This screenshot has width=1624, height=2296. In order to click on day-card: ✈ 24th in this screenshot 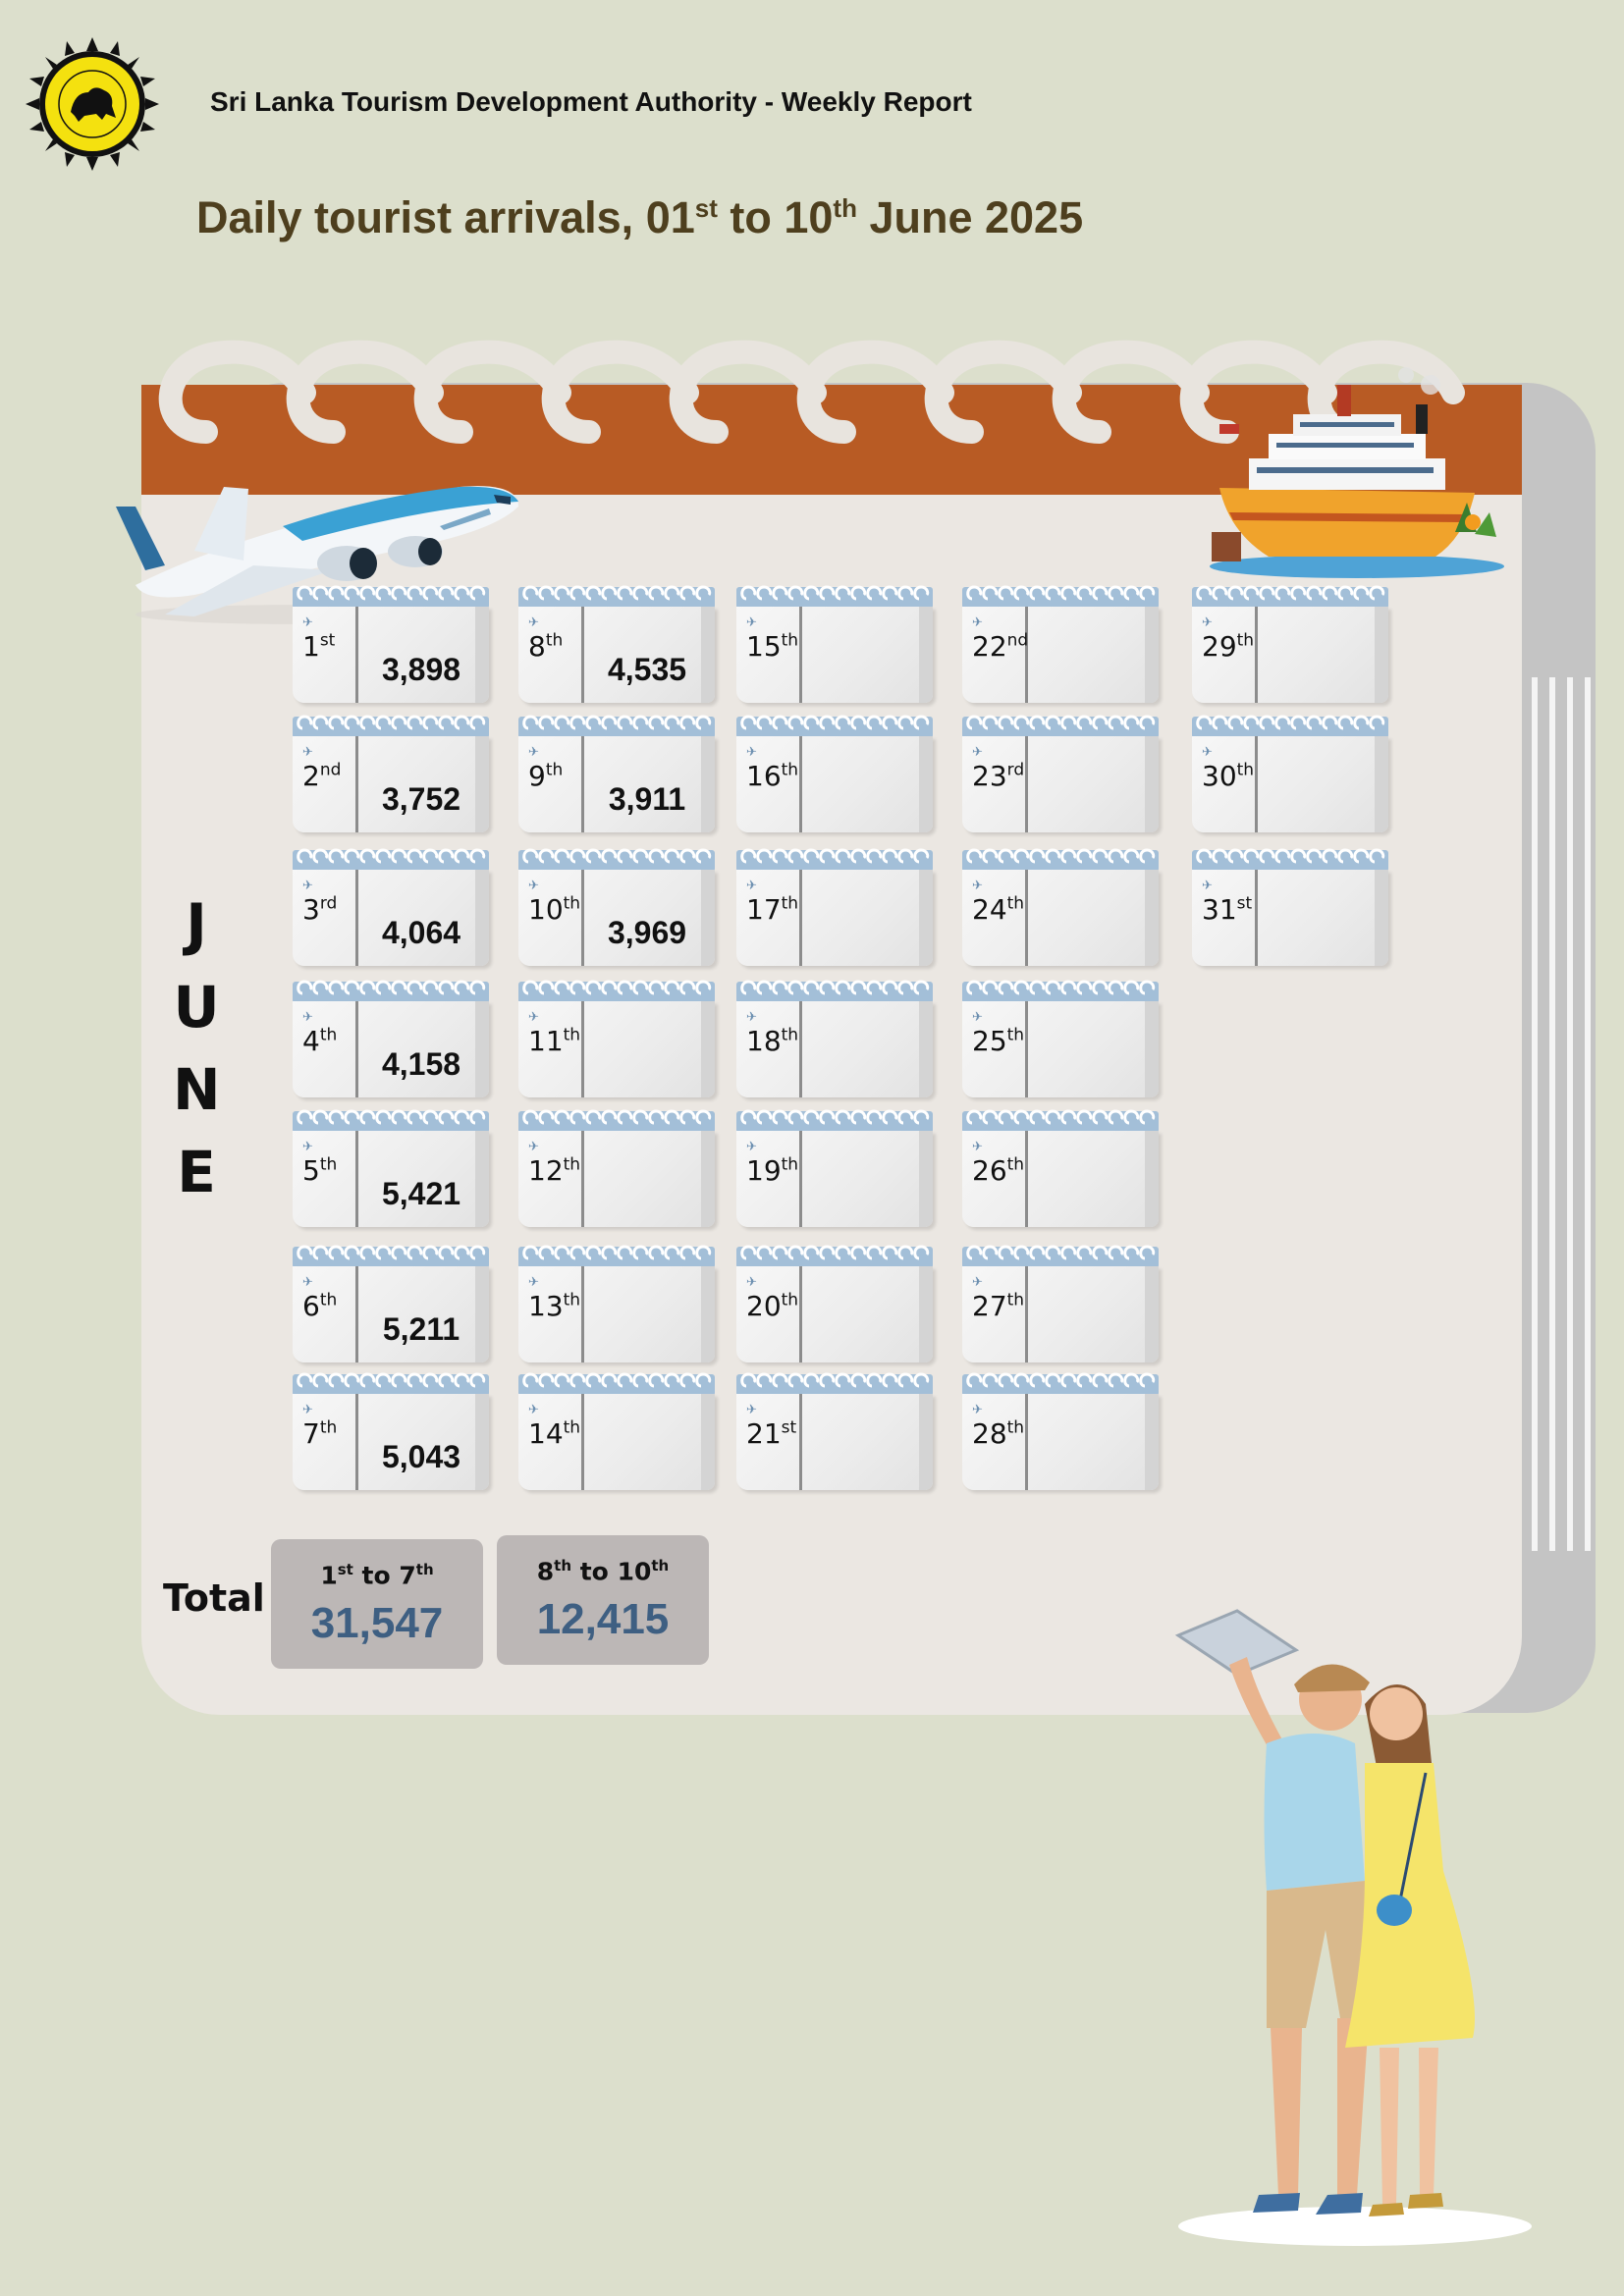, I will do `click(1060, 907)`.